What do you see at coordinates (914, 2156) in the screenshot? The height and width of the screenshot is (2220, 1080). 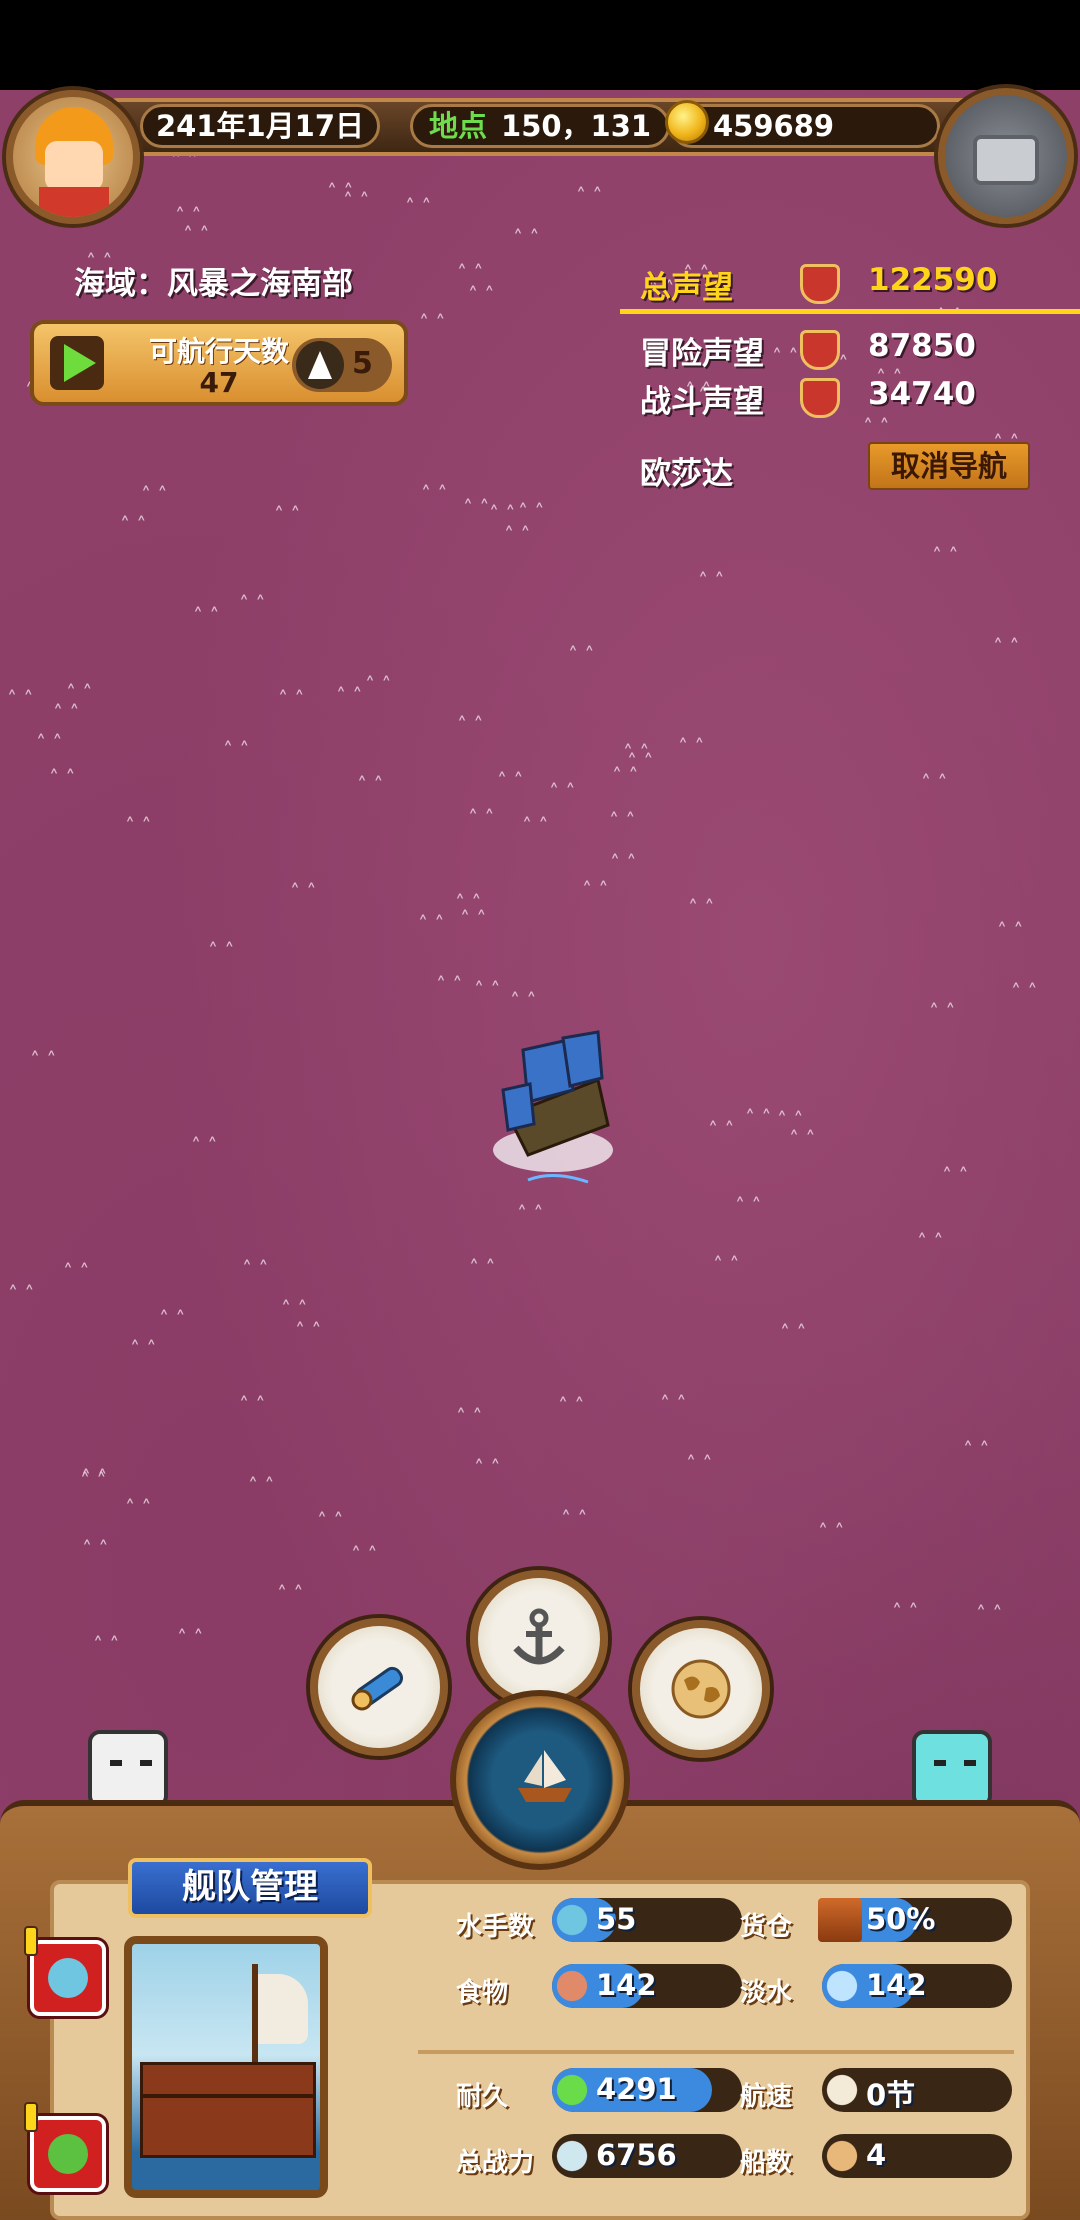 I see `ships-bar: 4` at bounding box center [914, 2156].